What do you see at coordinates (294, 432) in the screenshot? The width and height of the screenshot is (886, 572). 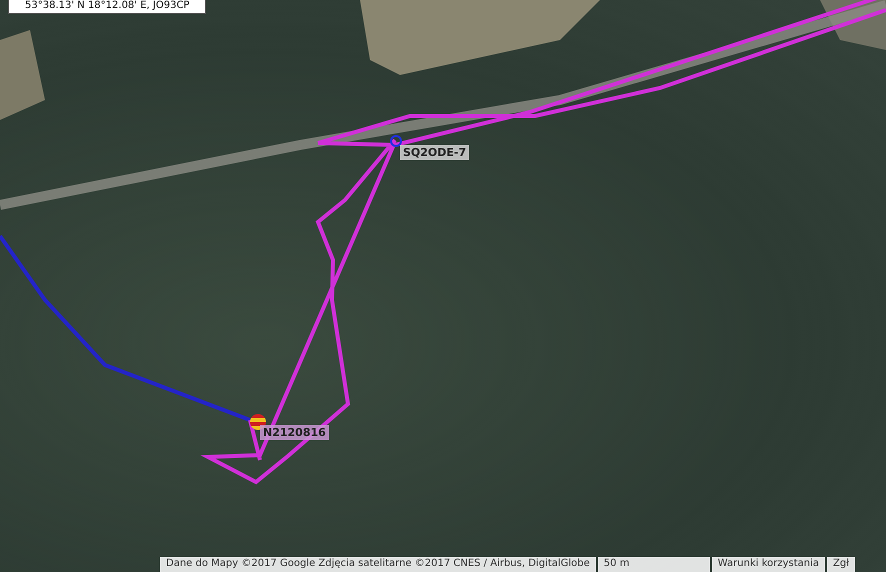 I see `station-label: N2120816` at bounding box center [294, 432].